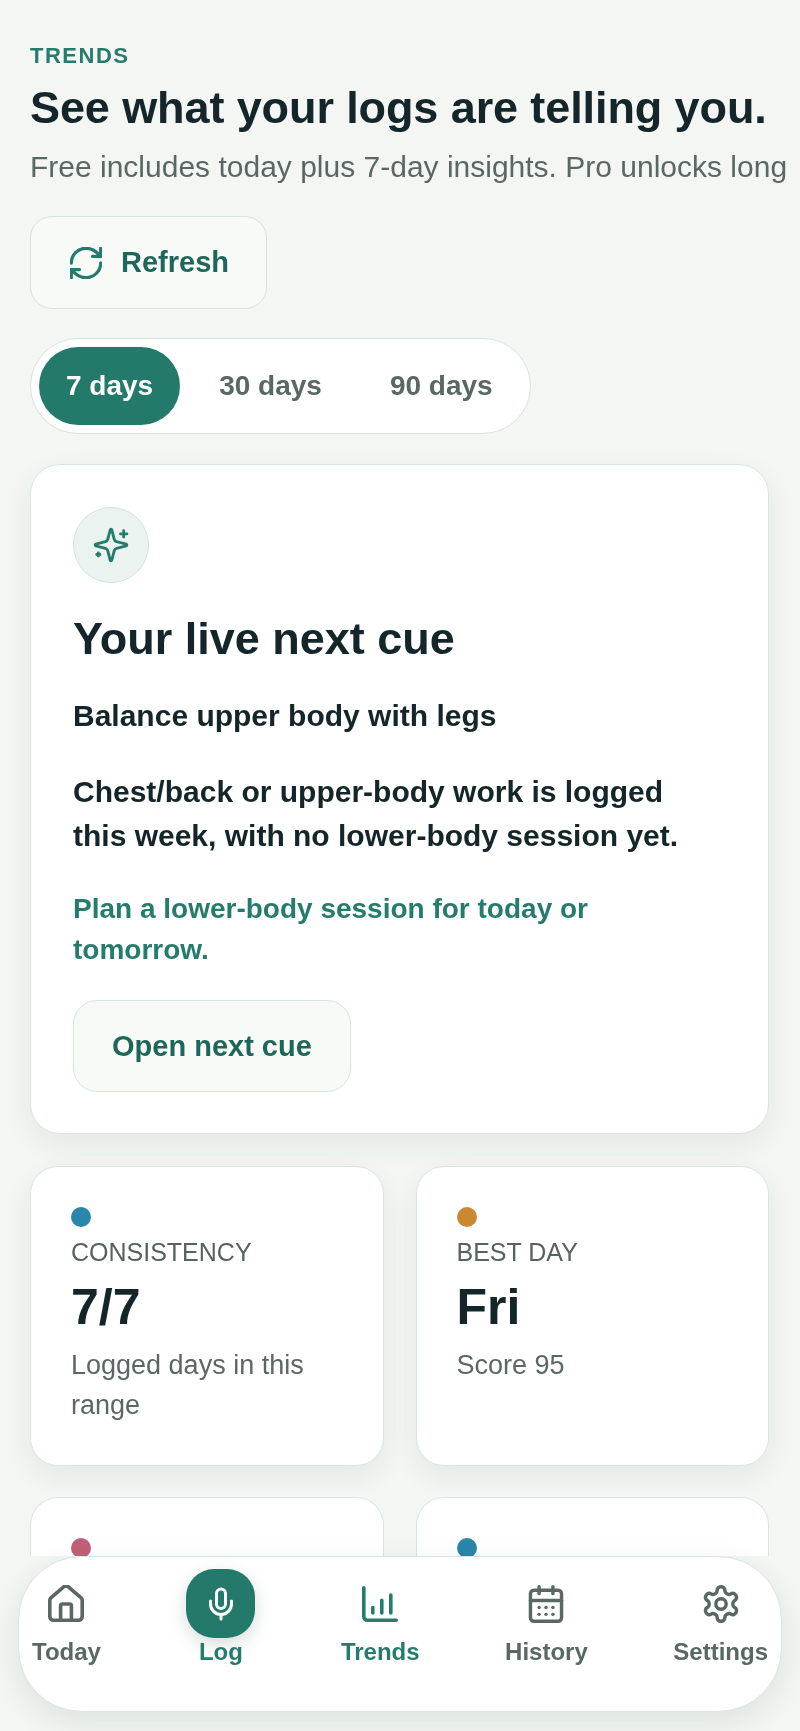  What do you see at coordinates (66, 1603) in the screenshot?
I see `home-icon` at bounding box center [66, 1603].